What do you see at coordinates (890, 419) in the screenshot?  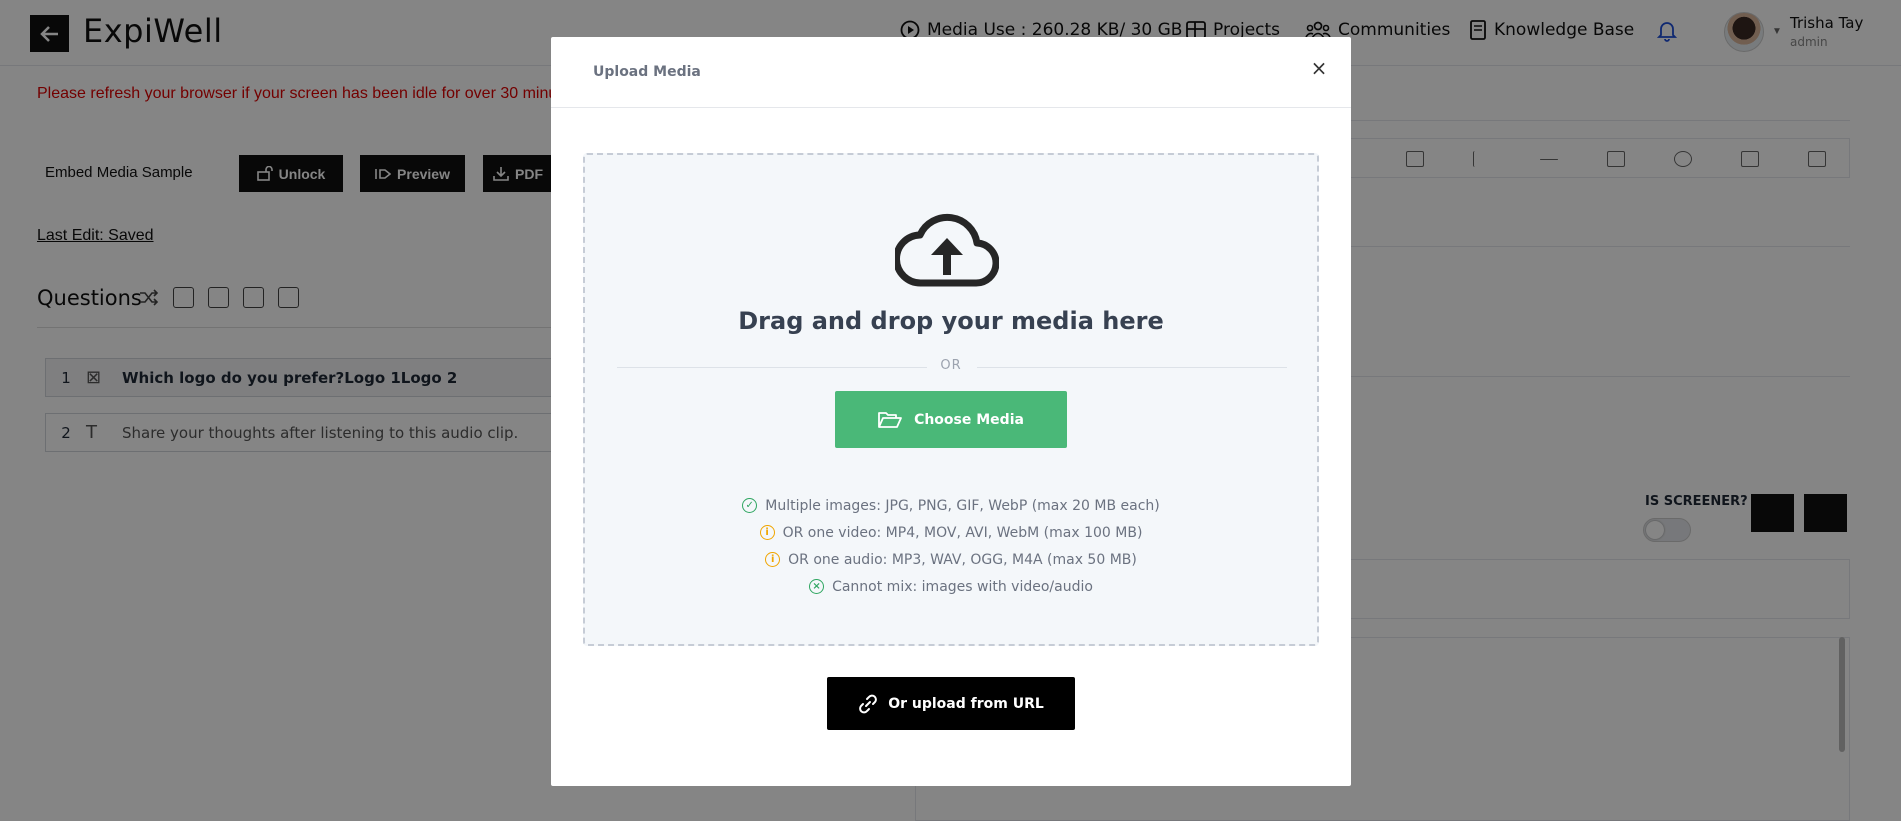 I see `folder-open-icon` at bounding box center [890, 419].